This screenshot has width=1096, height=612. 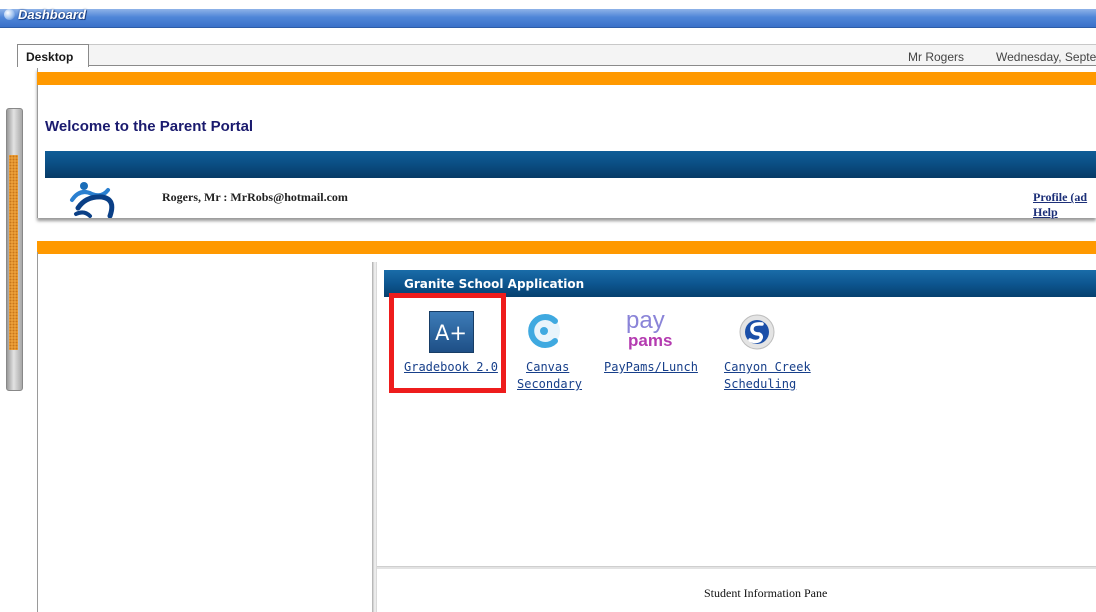 What do you see at coordinates (149, 126) in the screenshot?
I see `welcome-heading: Welcome to the Parent Portal` at bounding box center [149, 126].